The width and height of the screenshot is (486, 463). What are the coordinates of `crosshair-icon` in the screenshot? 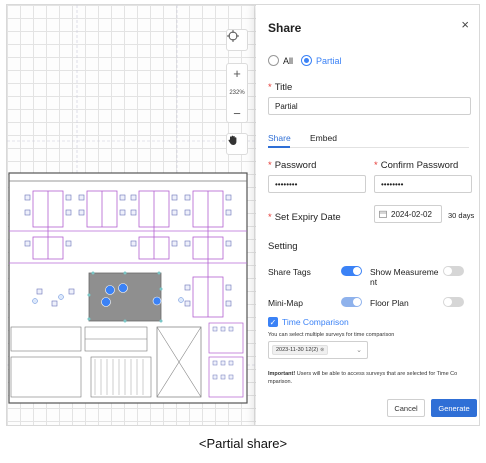 It's located at (233, 36).